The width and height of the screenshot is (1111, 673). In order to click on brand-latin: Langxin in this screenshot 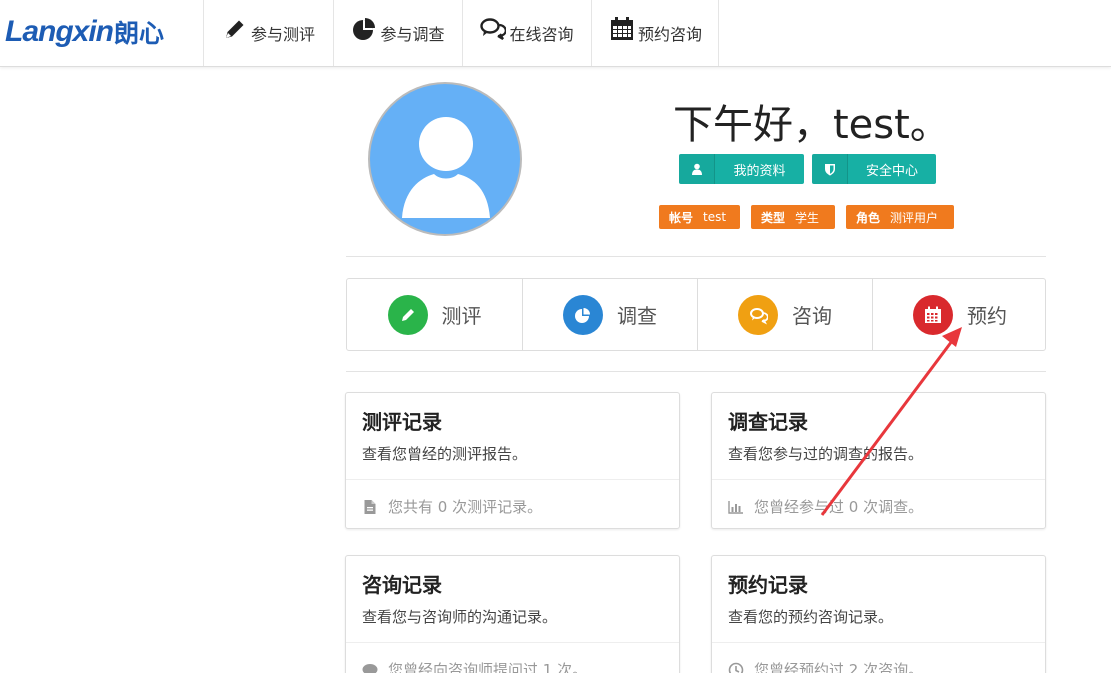, I will do `click(59, 31)`.